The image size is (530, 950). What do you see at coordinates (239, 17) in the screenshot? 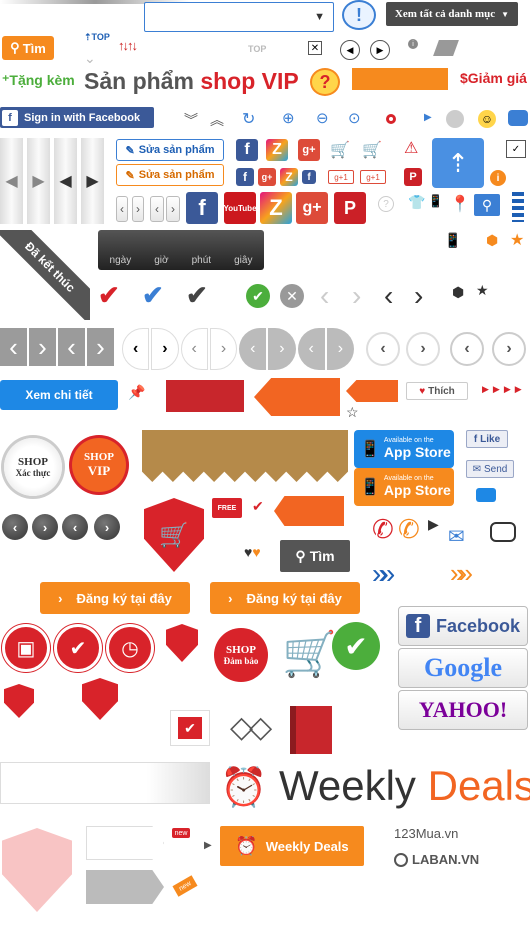
I see `category-select: ▼` at bounding box center [239, 17].